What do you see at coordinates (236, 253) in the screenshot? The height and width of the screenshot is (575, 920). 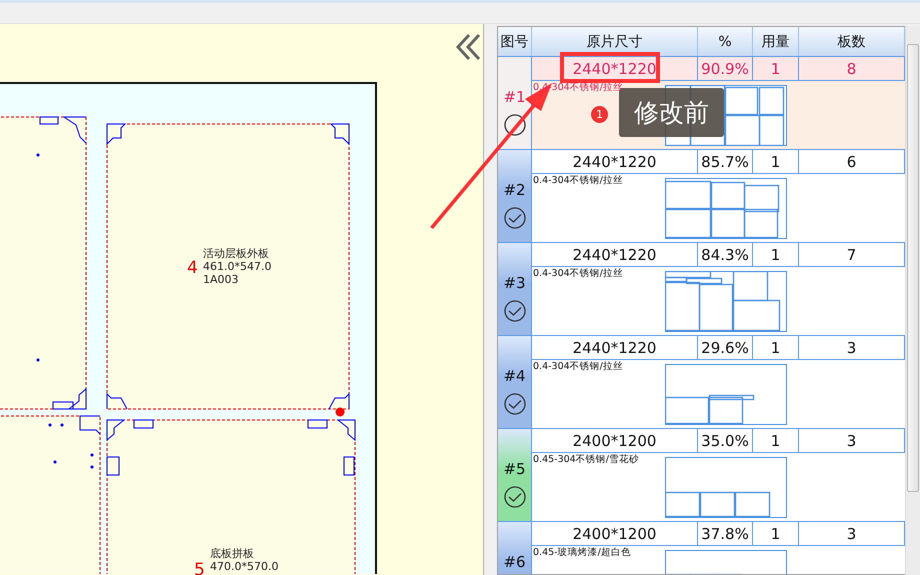 I see `part-name: 活动层板外板` at bounding box center [236, 253].